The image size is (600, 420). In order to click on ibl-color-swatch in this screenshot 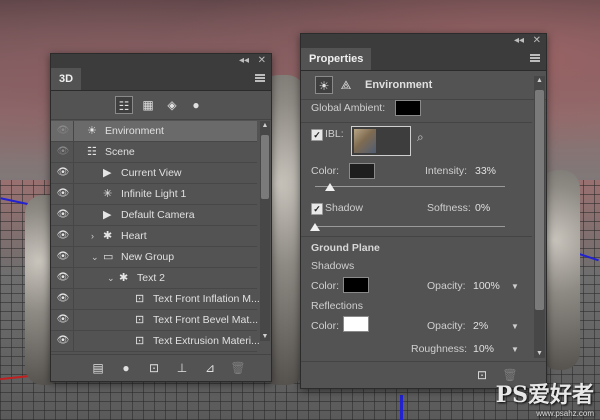, I will do `click(362, 171)`.